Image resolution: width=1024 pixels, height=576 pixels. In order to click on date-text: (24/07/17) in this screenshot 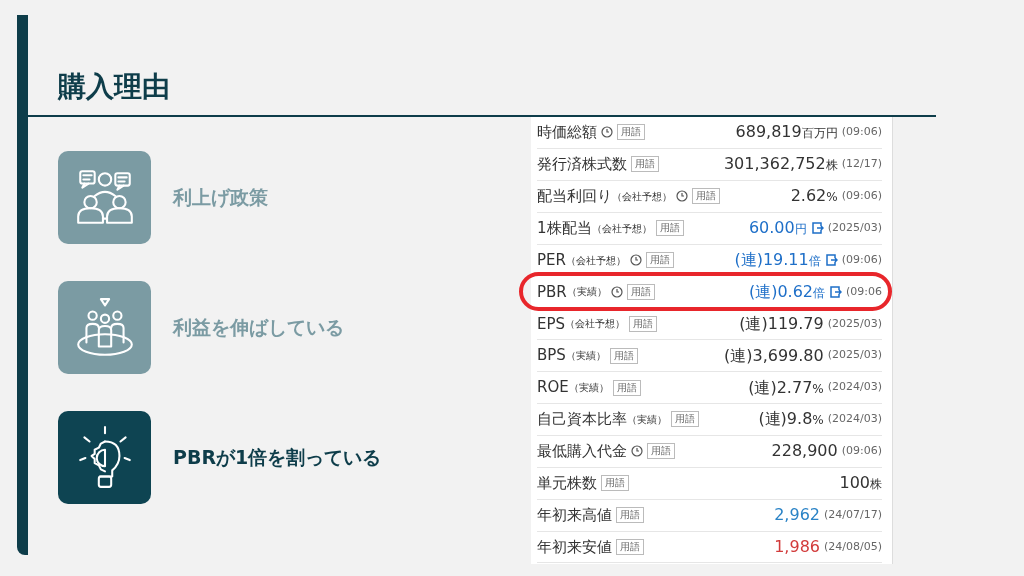, I will do `click(853, 514)`.